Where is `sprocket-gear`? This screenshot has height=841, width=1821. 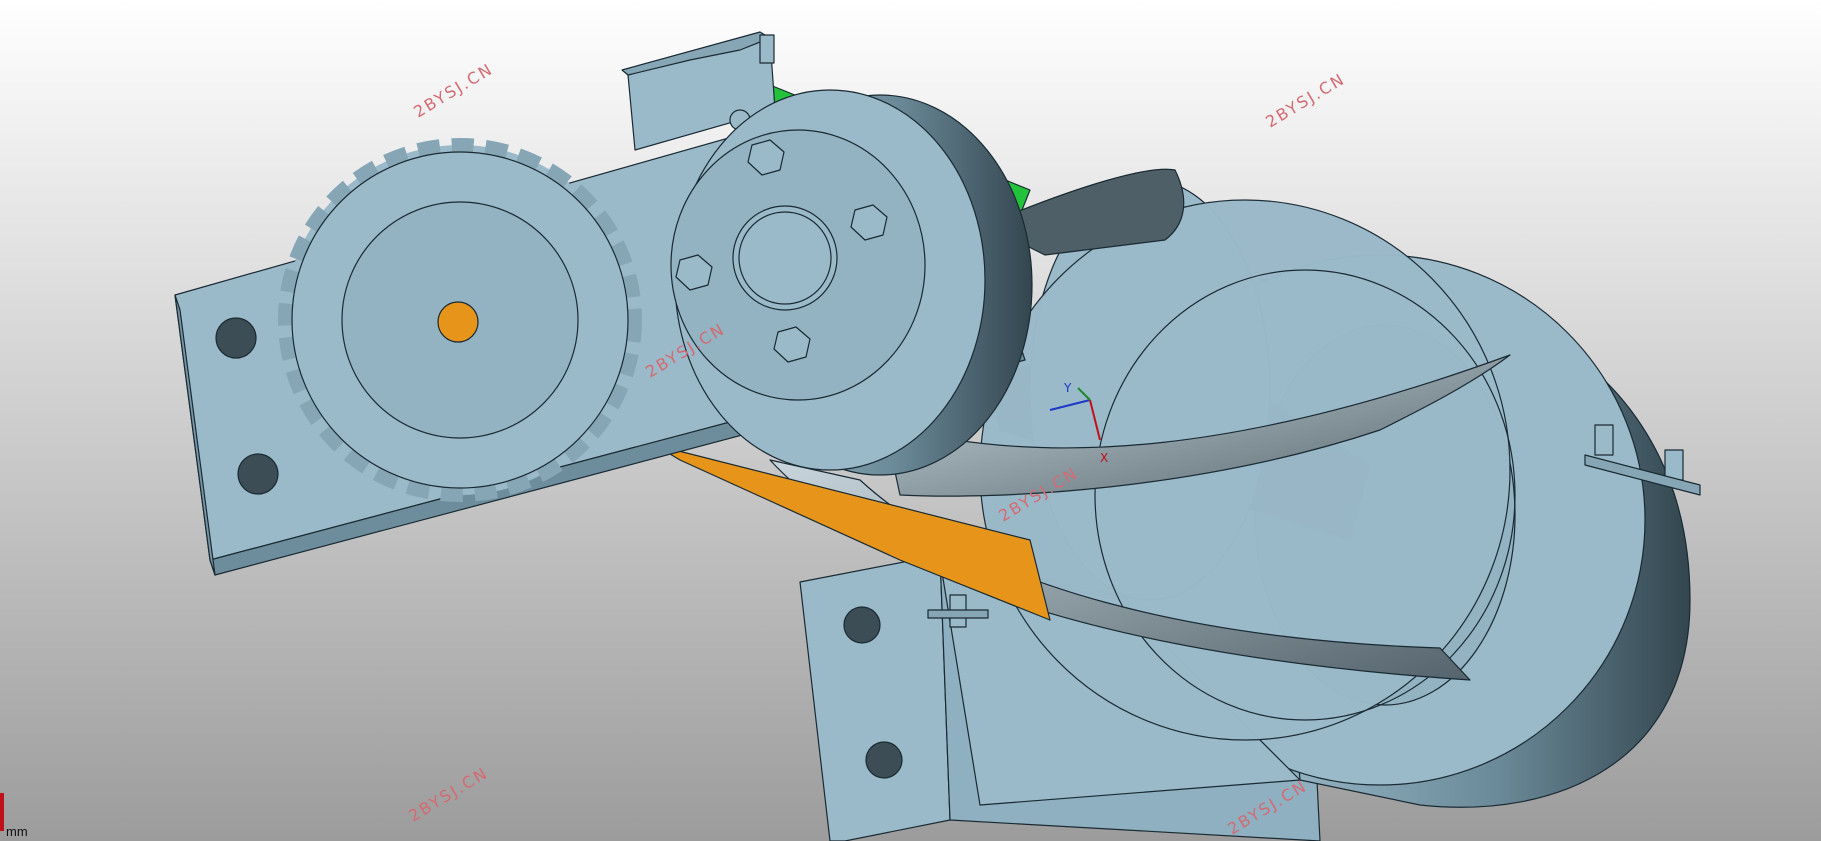 sprocket-gear is located at coordinates (460, 320).